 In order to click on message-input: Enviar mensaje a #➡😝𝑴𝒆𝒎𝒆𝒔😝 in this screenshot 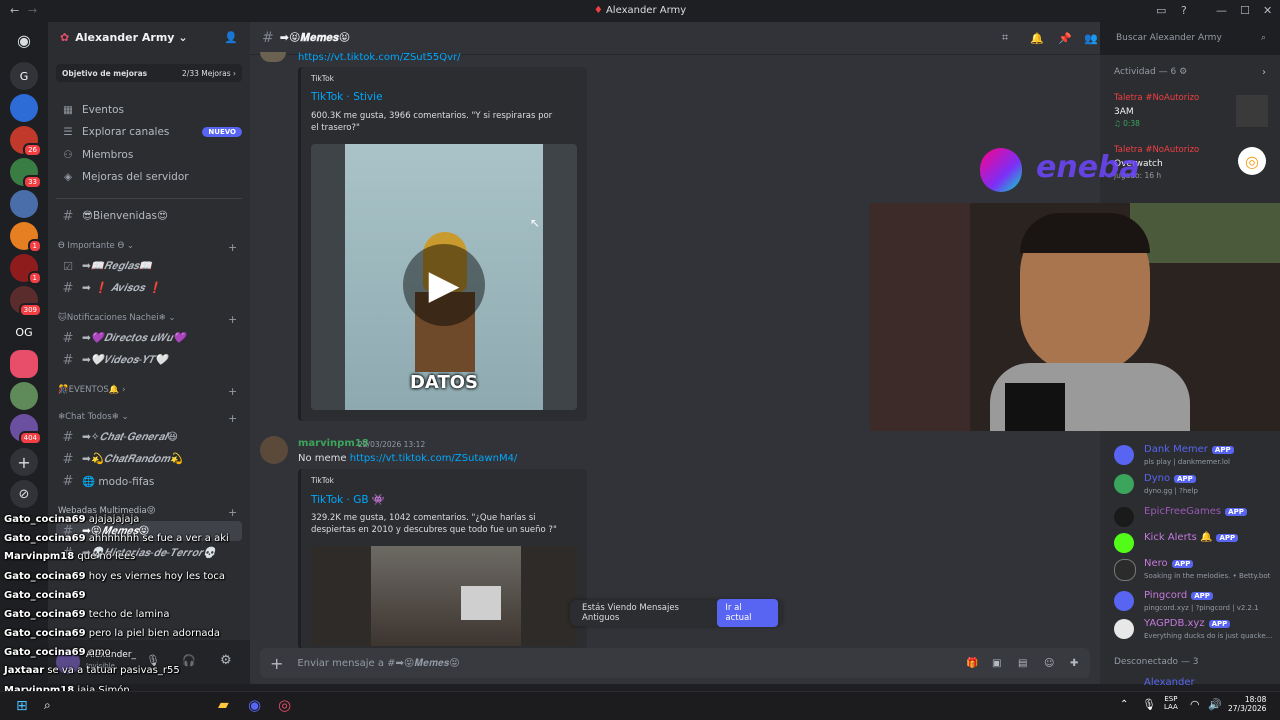, I will do `click(378, 663)`.